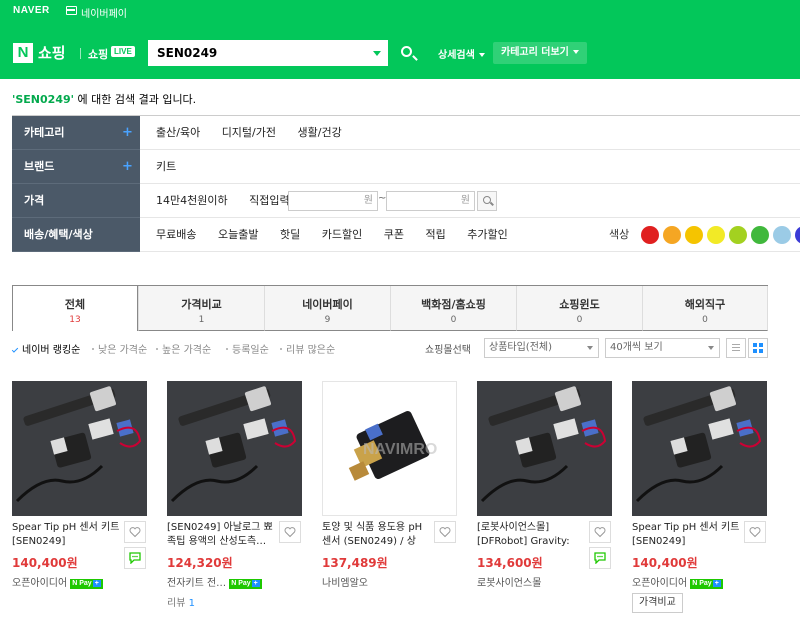 The image size is (800, 617). What do you see at coordinates (238, 235) in the screenshot?
I see `filter-option: 오늘출발` at bounding box center [238, 235].